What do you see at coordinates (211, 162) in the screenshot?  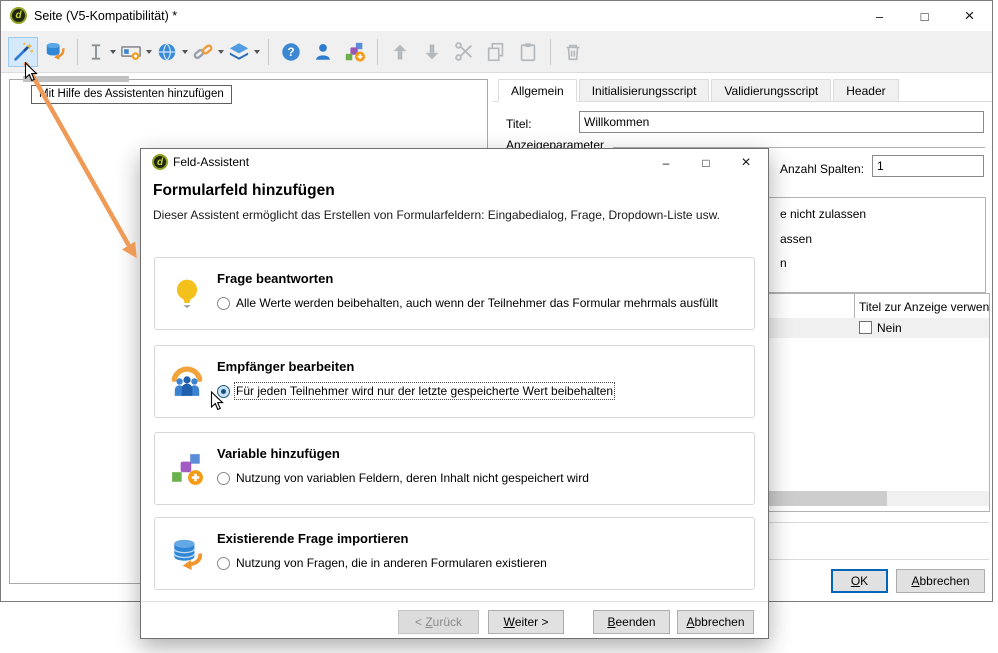 I see `dialog-title: Feld-Assistent` at bounding box center [211, 162].